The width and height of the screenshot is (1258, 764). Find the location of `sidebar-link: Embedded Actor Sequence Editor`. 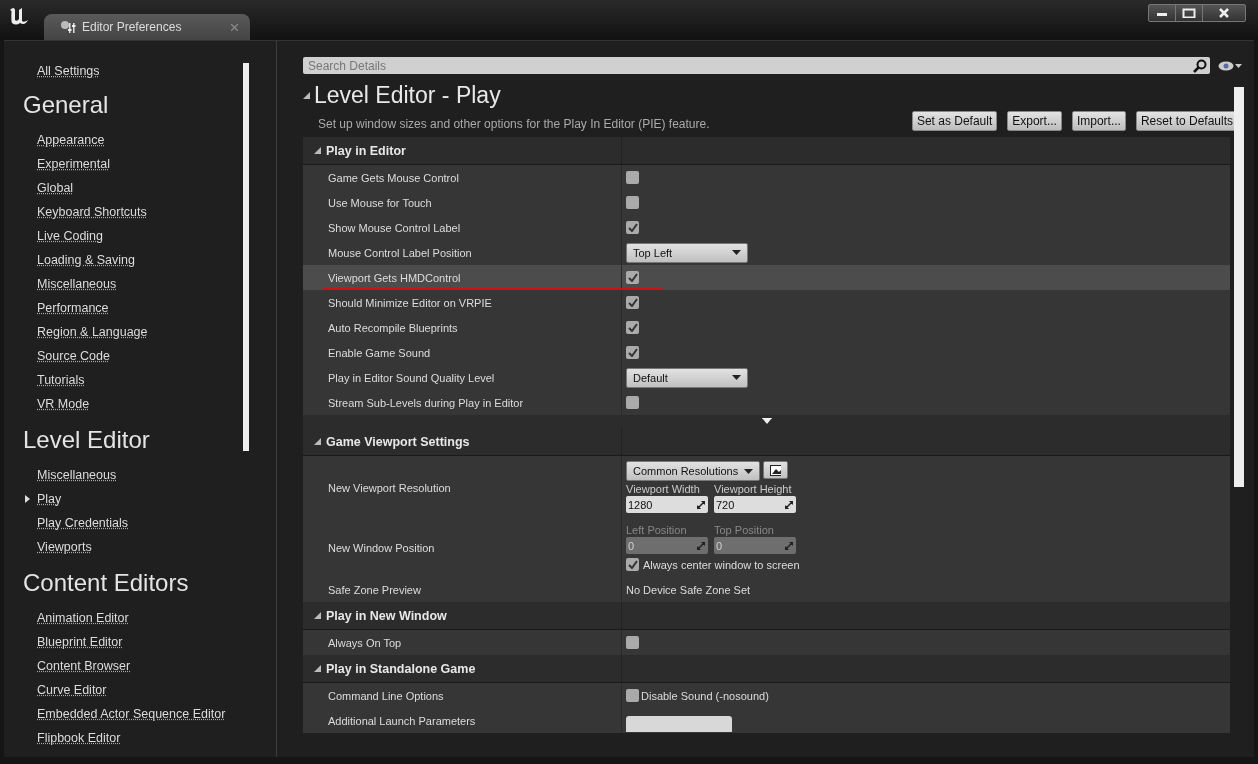

sidebar-link: Embedded Actor Sequence Editor is located at coordinates (131, 714).